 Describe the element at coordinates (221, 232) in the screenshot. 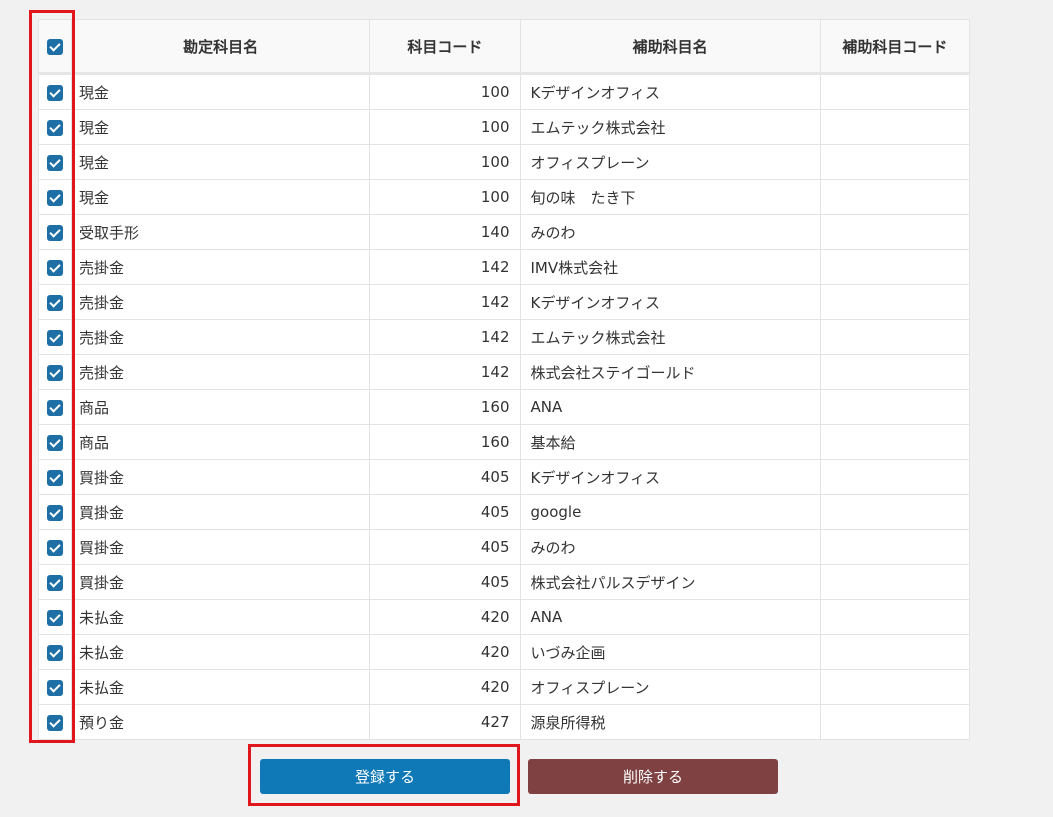

I see `account-name-cell: 受取手形` at that location.